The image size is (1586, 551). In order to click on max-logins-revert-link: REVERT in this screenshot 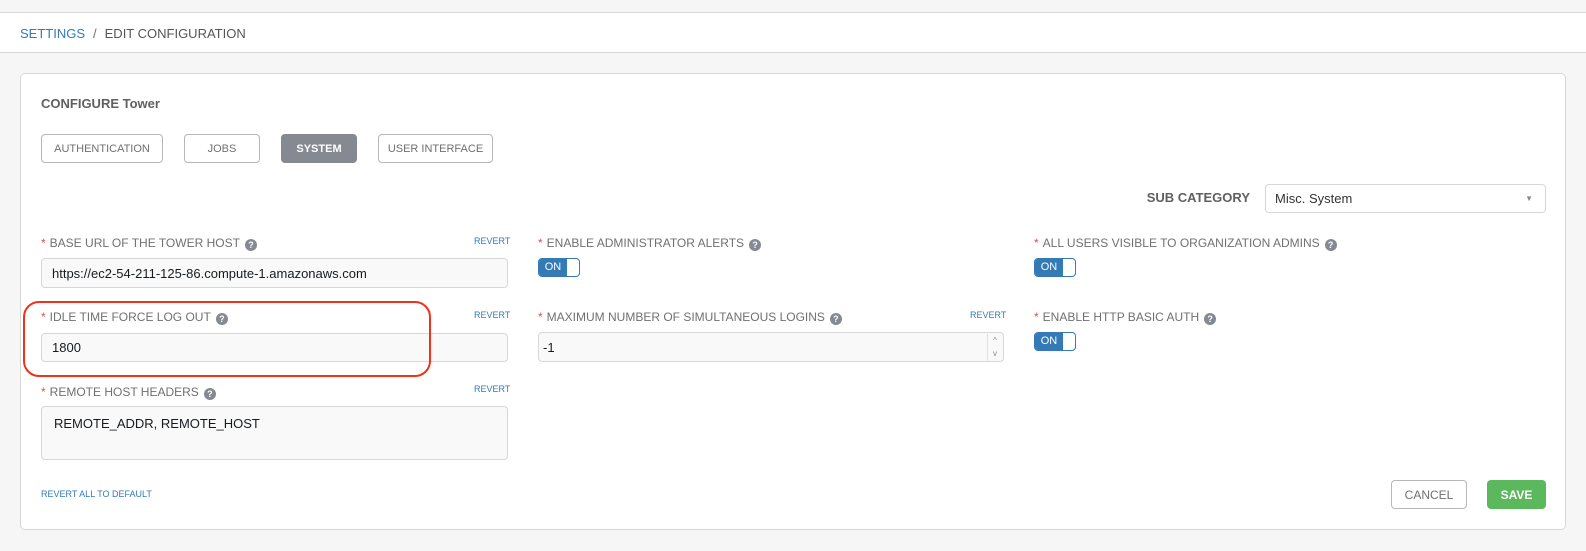, I will do `click(988, 315)`.